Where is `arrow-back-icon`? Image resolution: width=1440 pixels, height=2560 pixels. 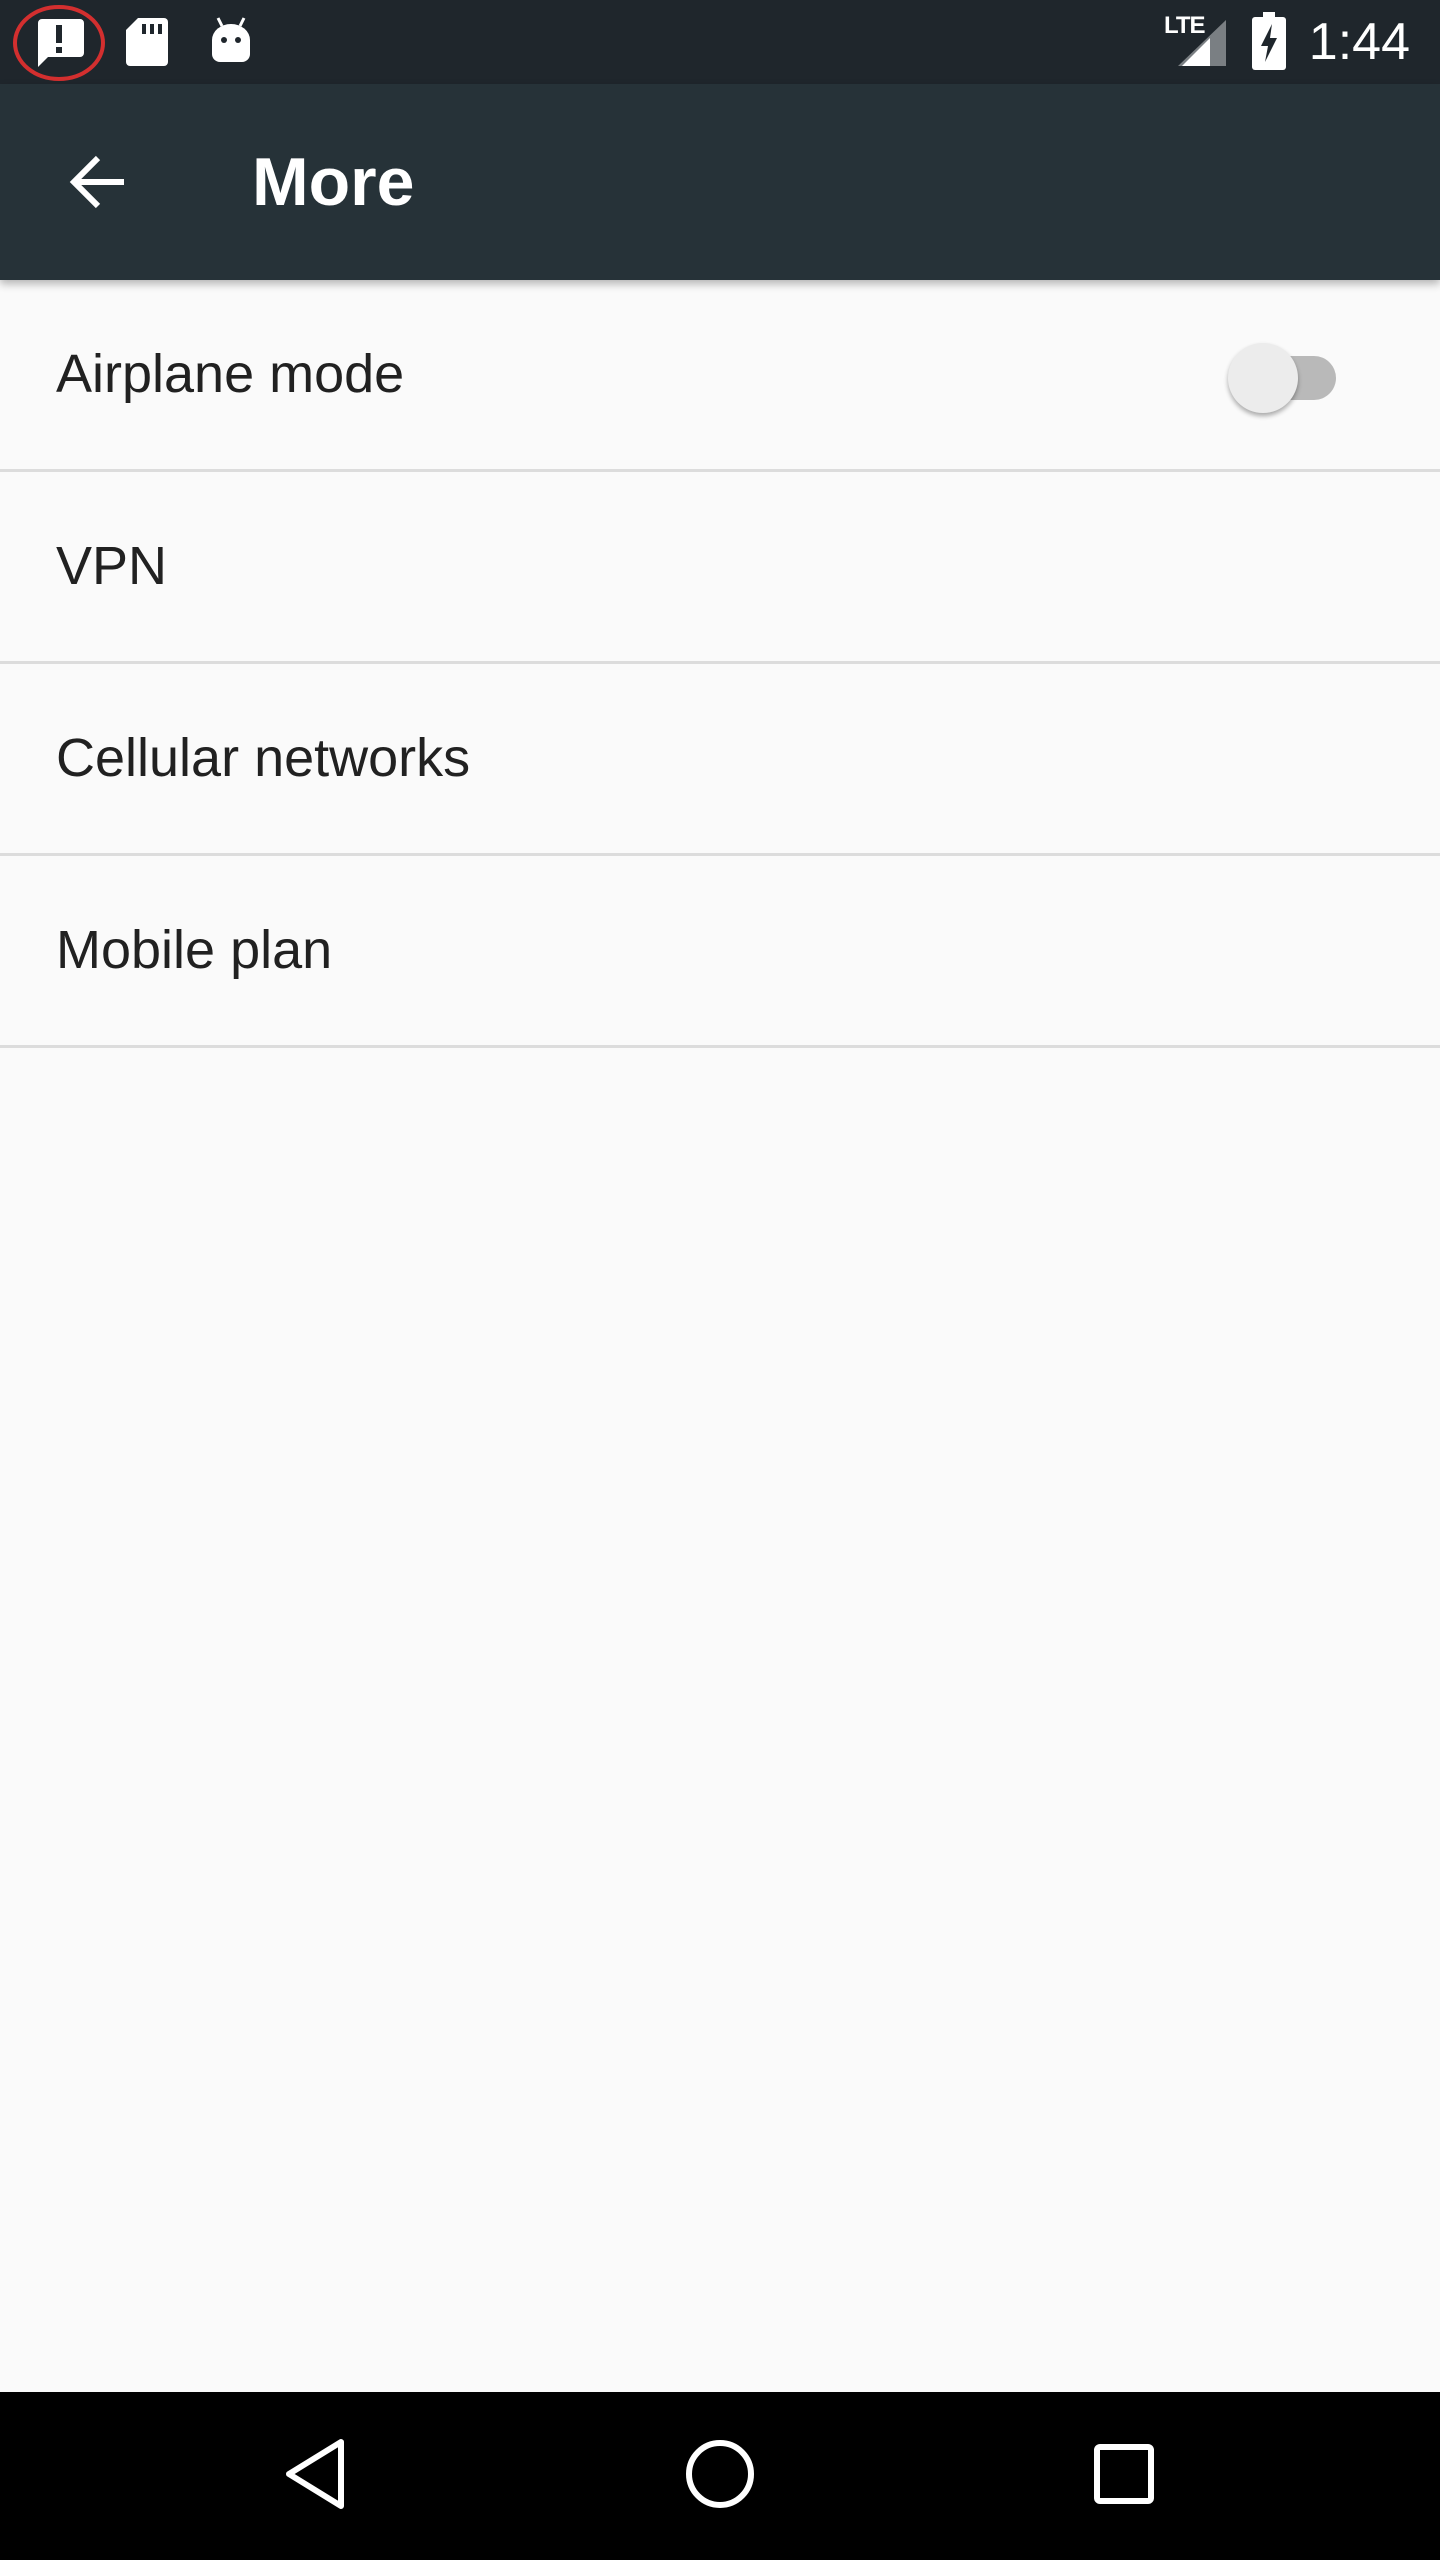
arrow-back-icon is located at coordinates (98, 184).